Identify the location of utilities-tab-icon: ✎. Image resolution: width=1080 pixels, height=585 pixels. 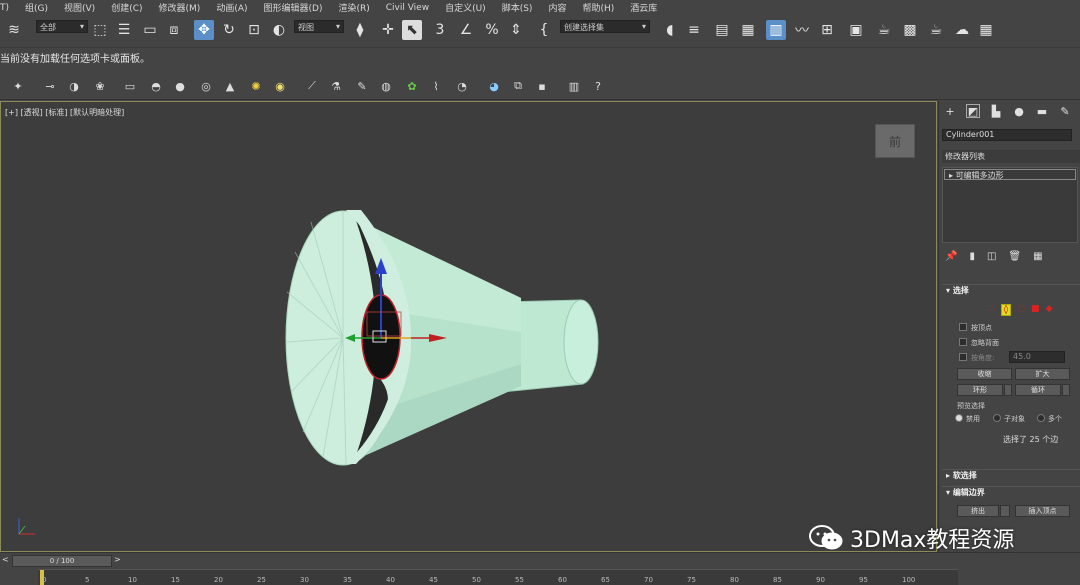
(1065, 111).